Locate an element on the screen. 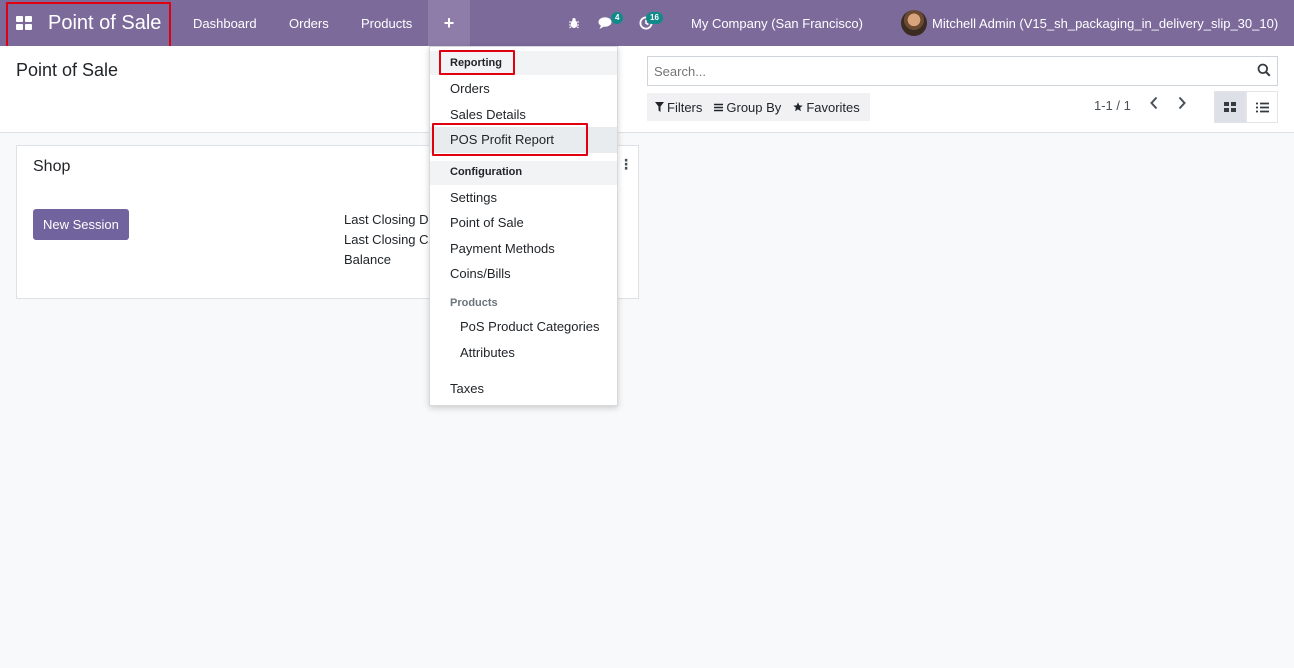 The height and width of the screenshot is (668, 1294). menu-item-payment-methods: Payment Methods is located at coordinates (502, 248).